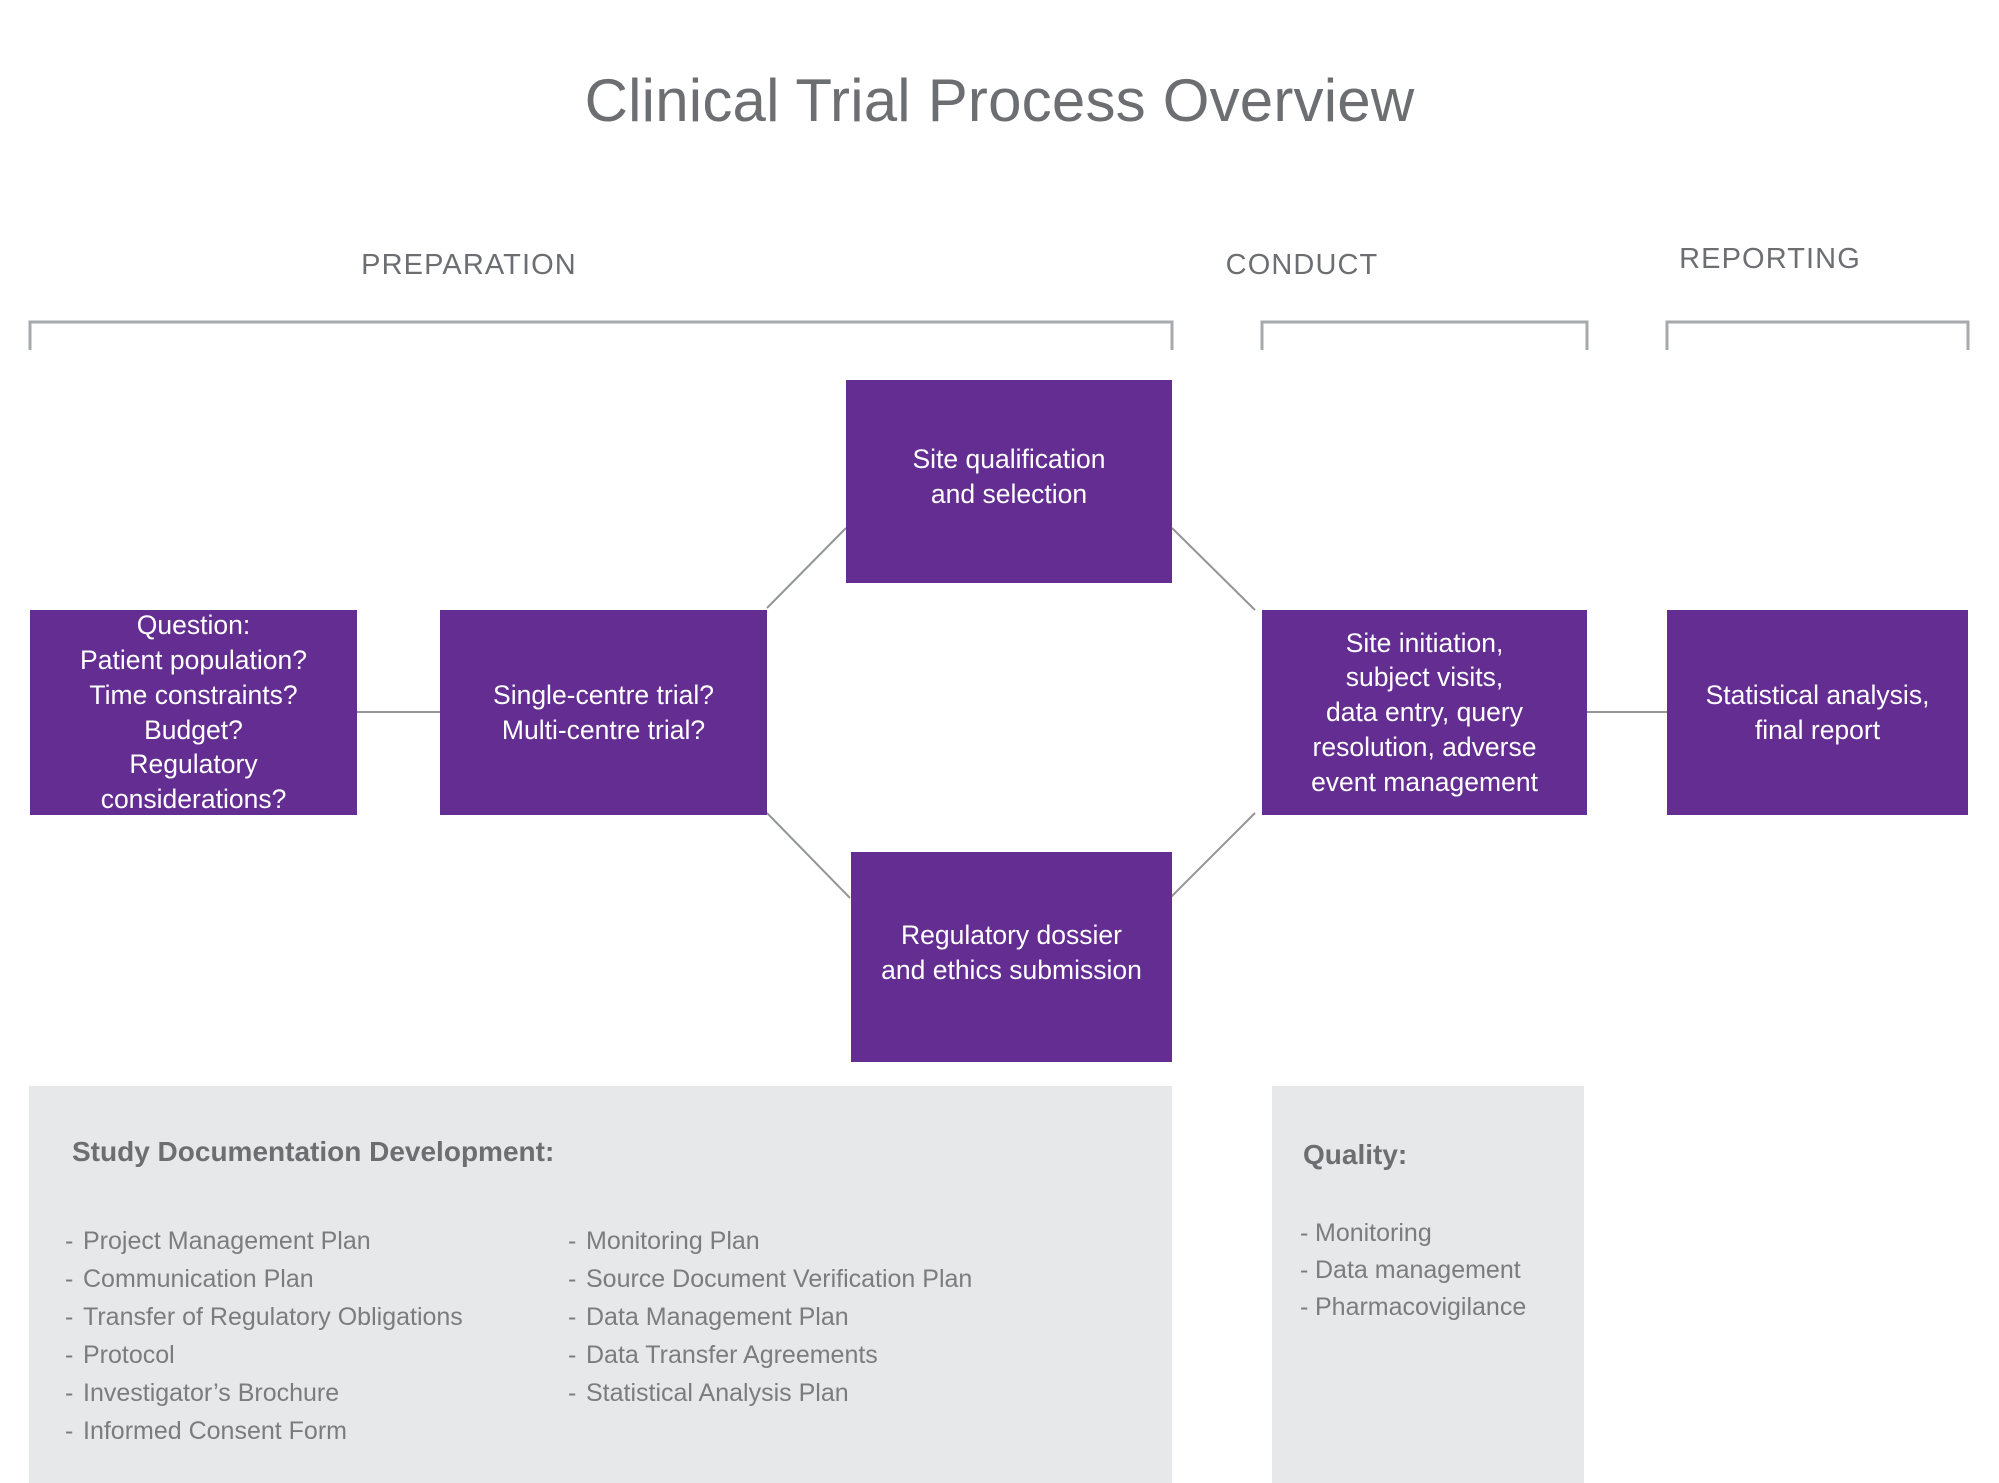  Describe the element at coordinates (227, 1241) in the screenshot. I see `list-item-label: Project Management Plan` at that location.